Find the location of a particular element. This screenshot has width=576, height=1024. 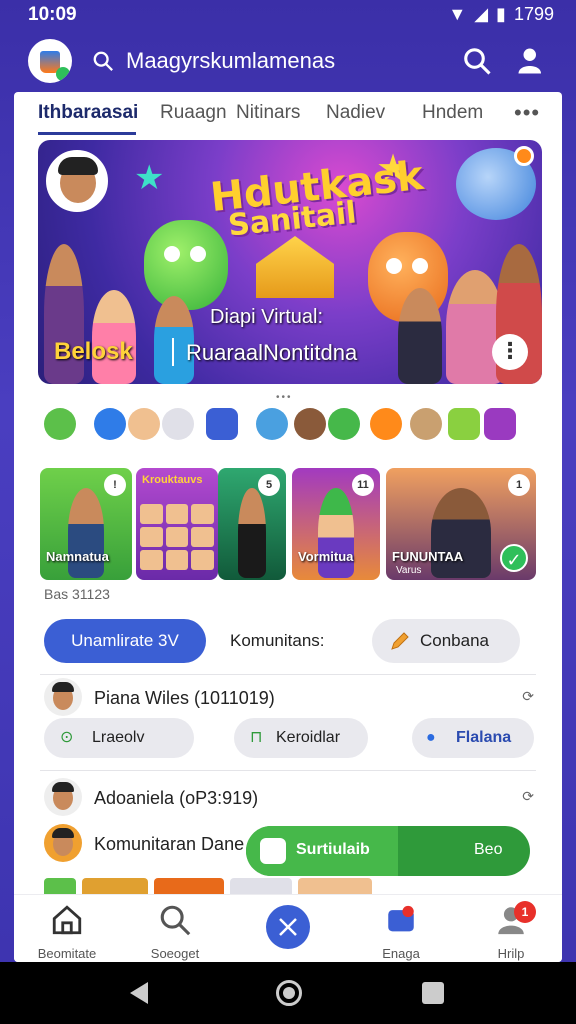

chip: ⊙ Lraeolv is located at coordinates (119, 738).